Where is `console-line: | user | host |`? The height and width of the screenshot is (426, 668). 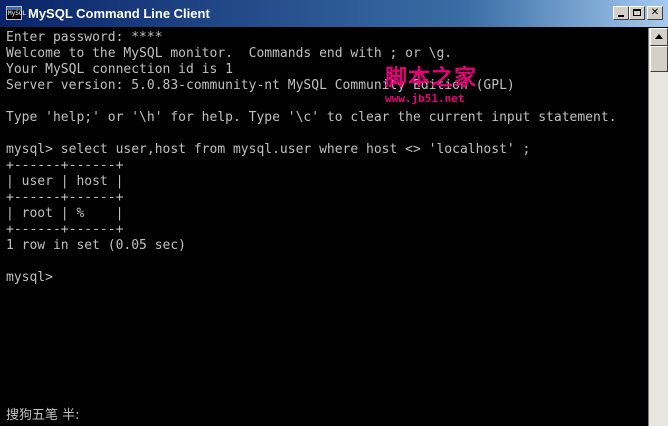
console-line: | user | host | is located at coordinates (65, 181).